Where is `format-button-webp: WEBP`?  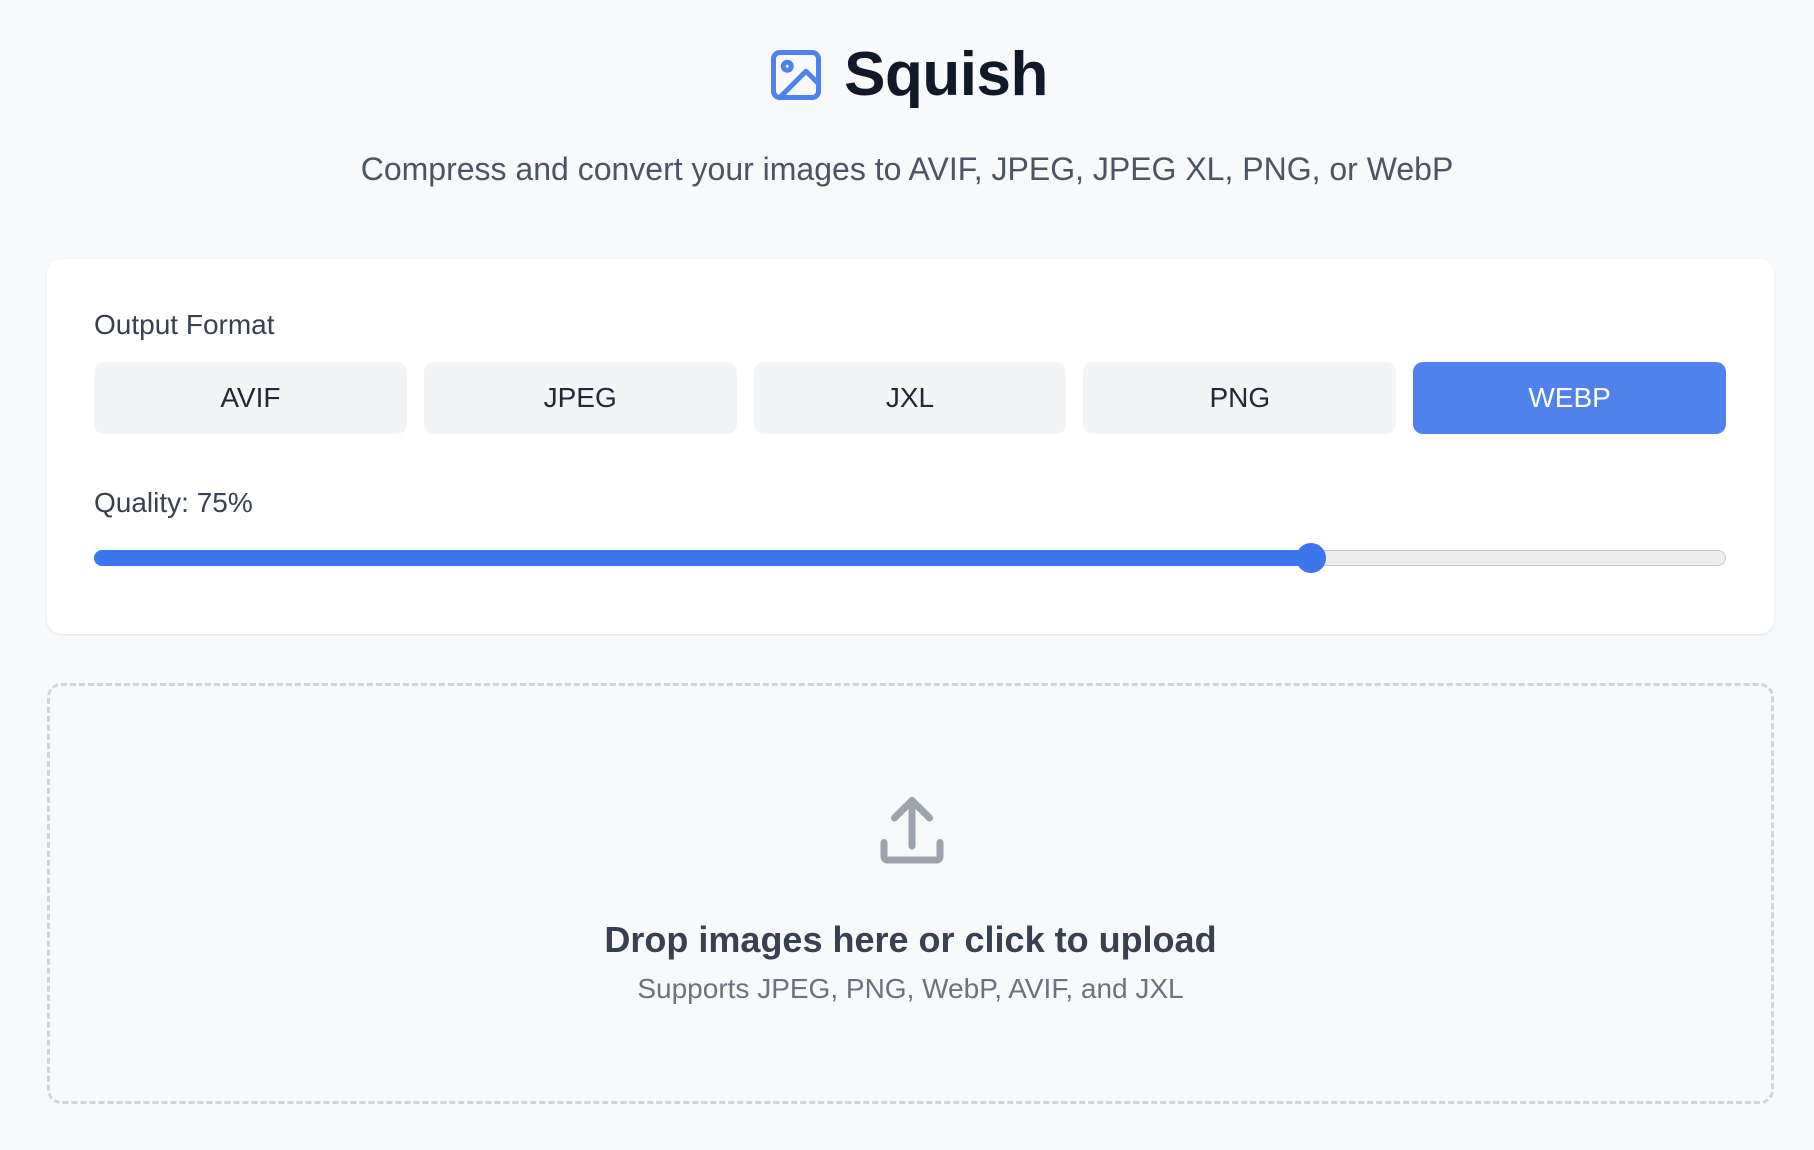 format-button-webp: WEBP is located at coordinates (1569, 398).